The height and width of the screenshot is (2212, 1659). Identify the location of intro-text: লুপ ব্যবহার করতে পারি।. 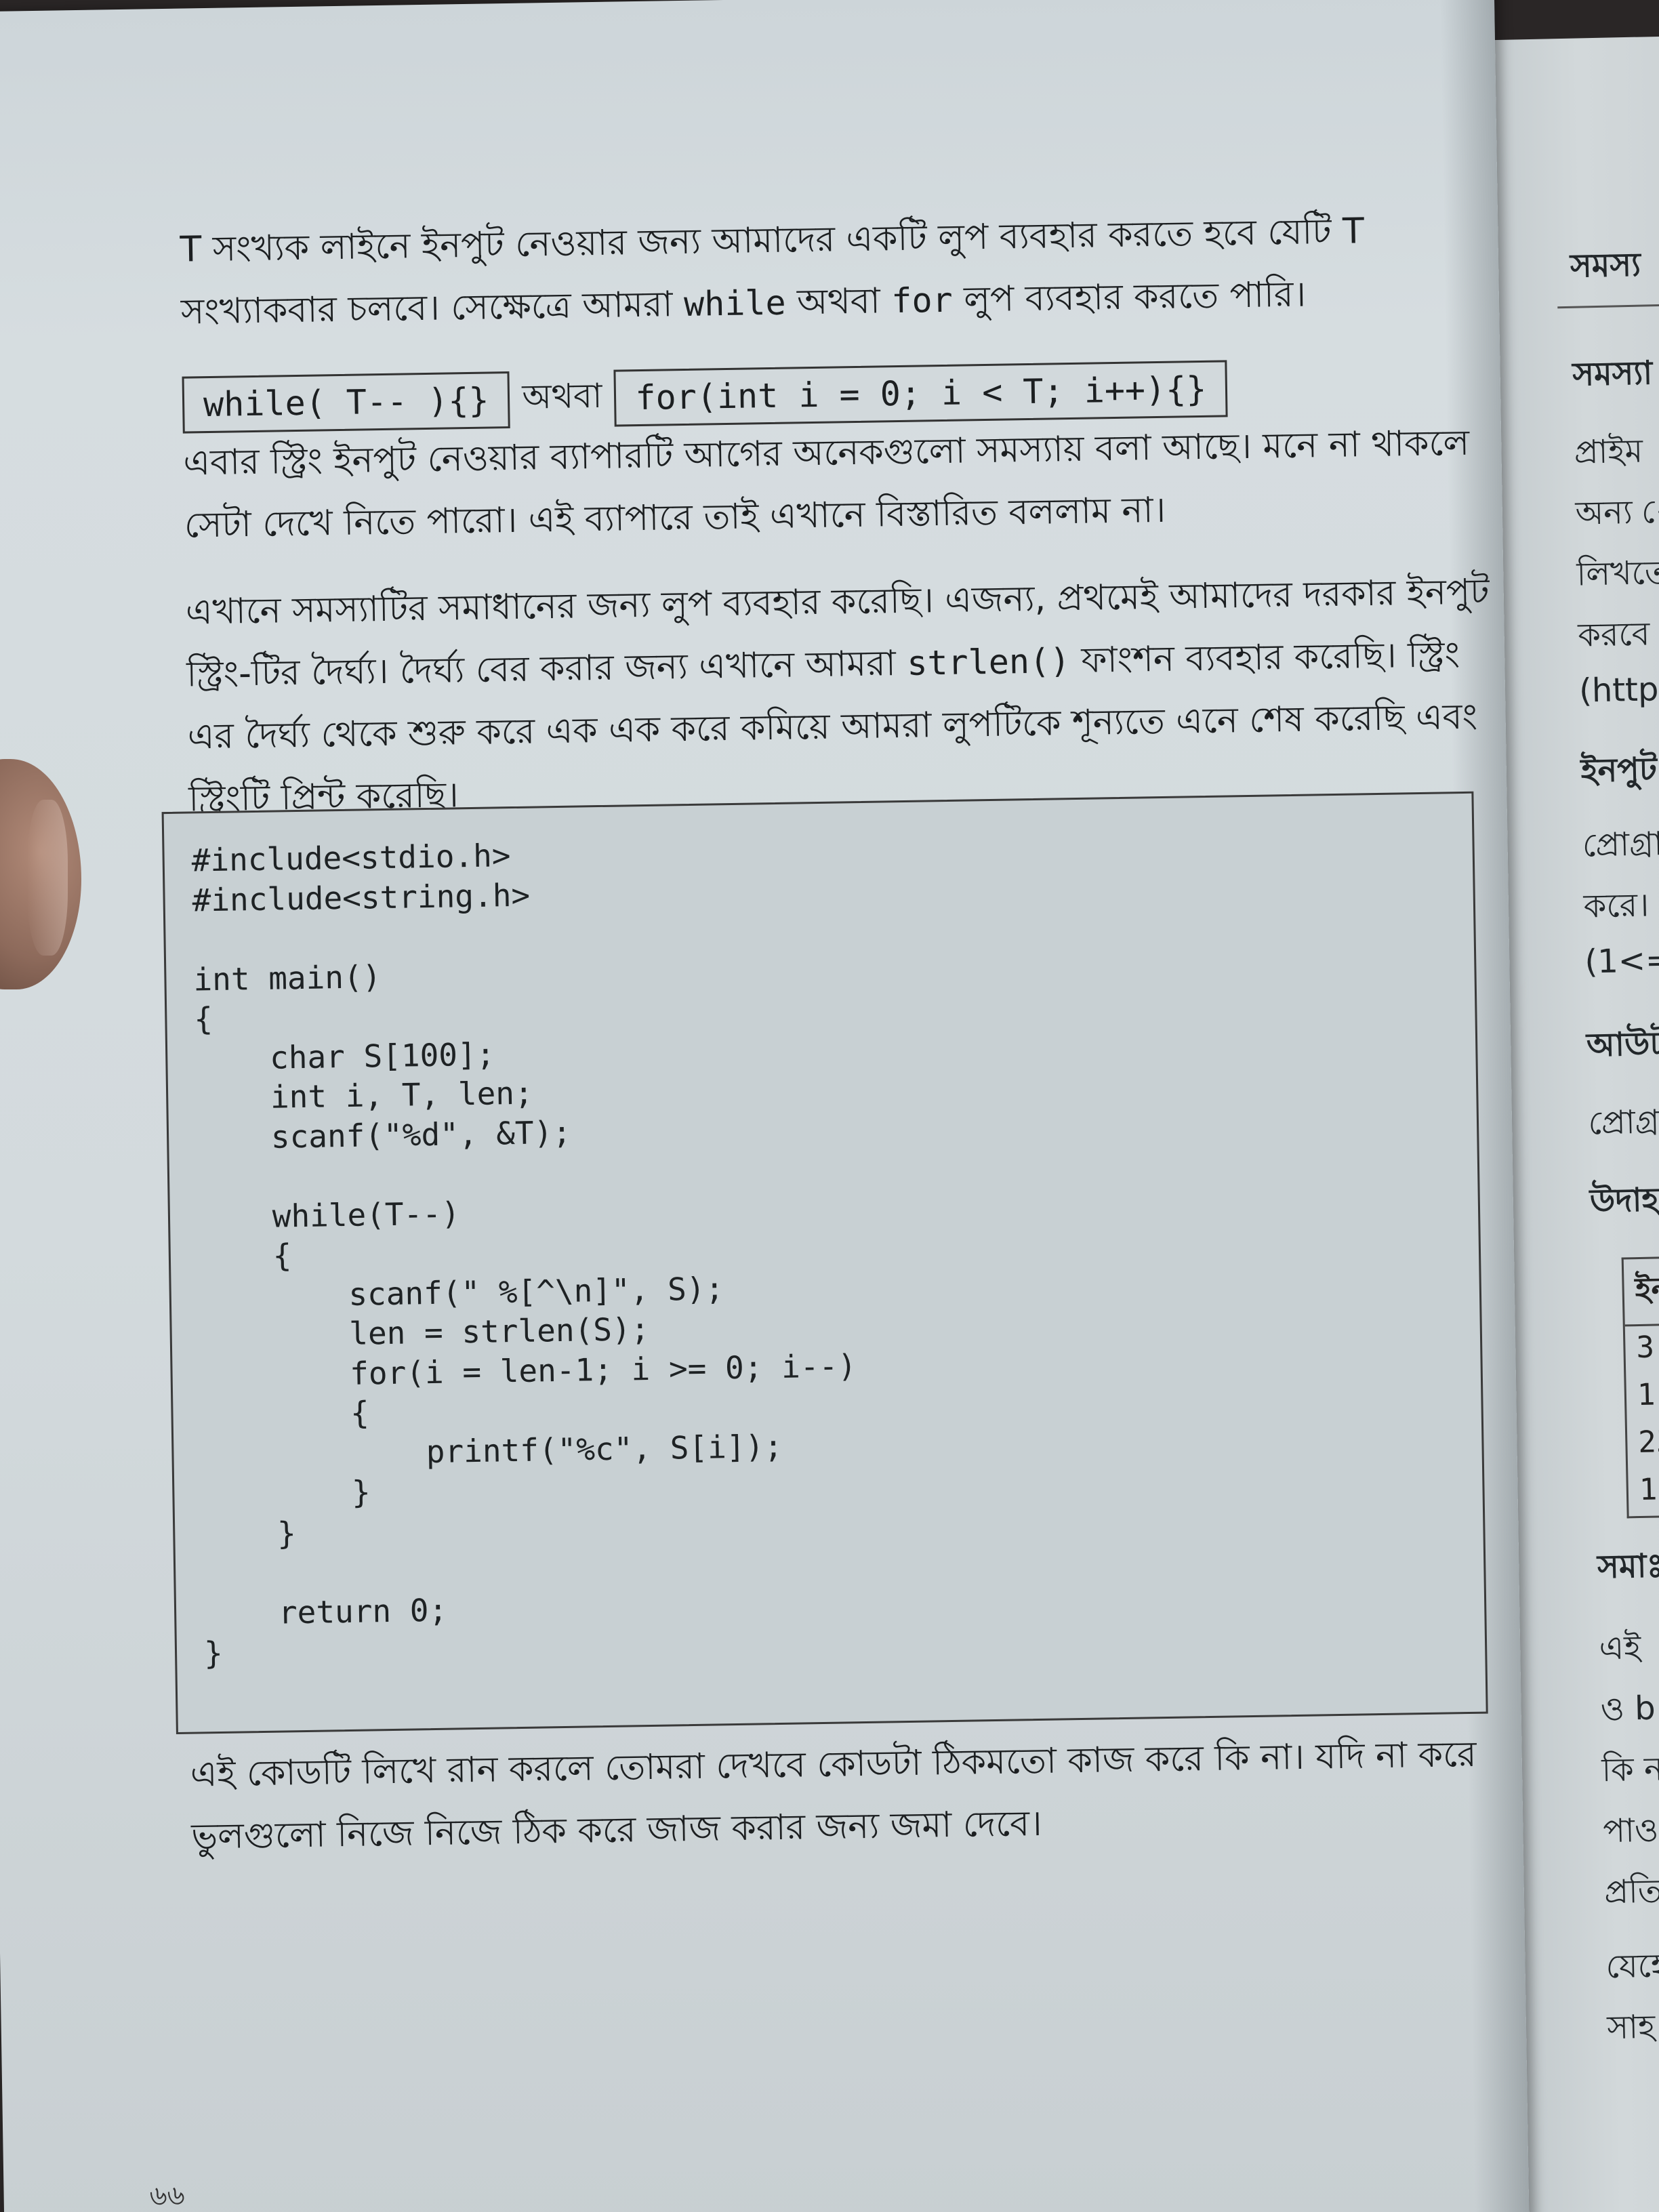
(1129, 298).